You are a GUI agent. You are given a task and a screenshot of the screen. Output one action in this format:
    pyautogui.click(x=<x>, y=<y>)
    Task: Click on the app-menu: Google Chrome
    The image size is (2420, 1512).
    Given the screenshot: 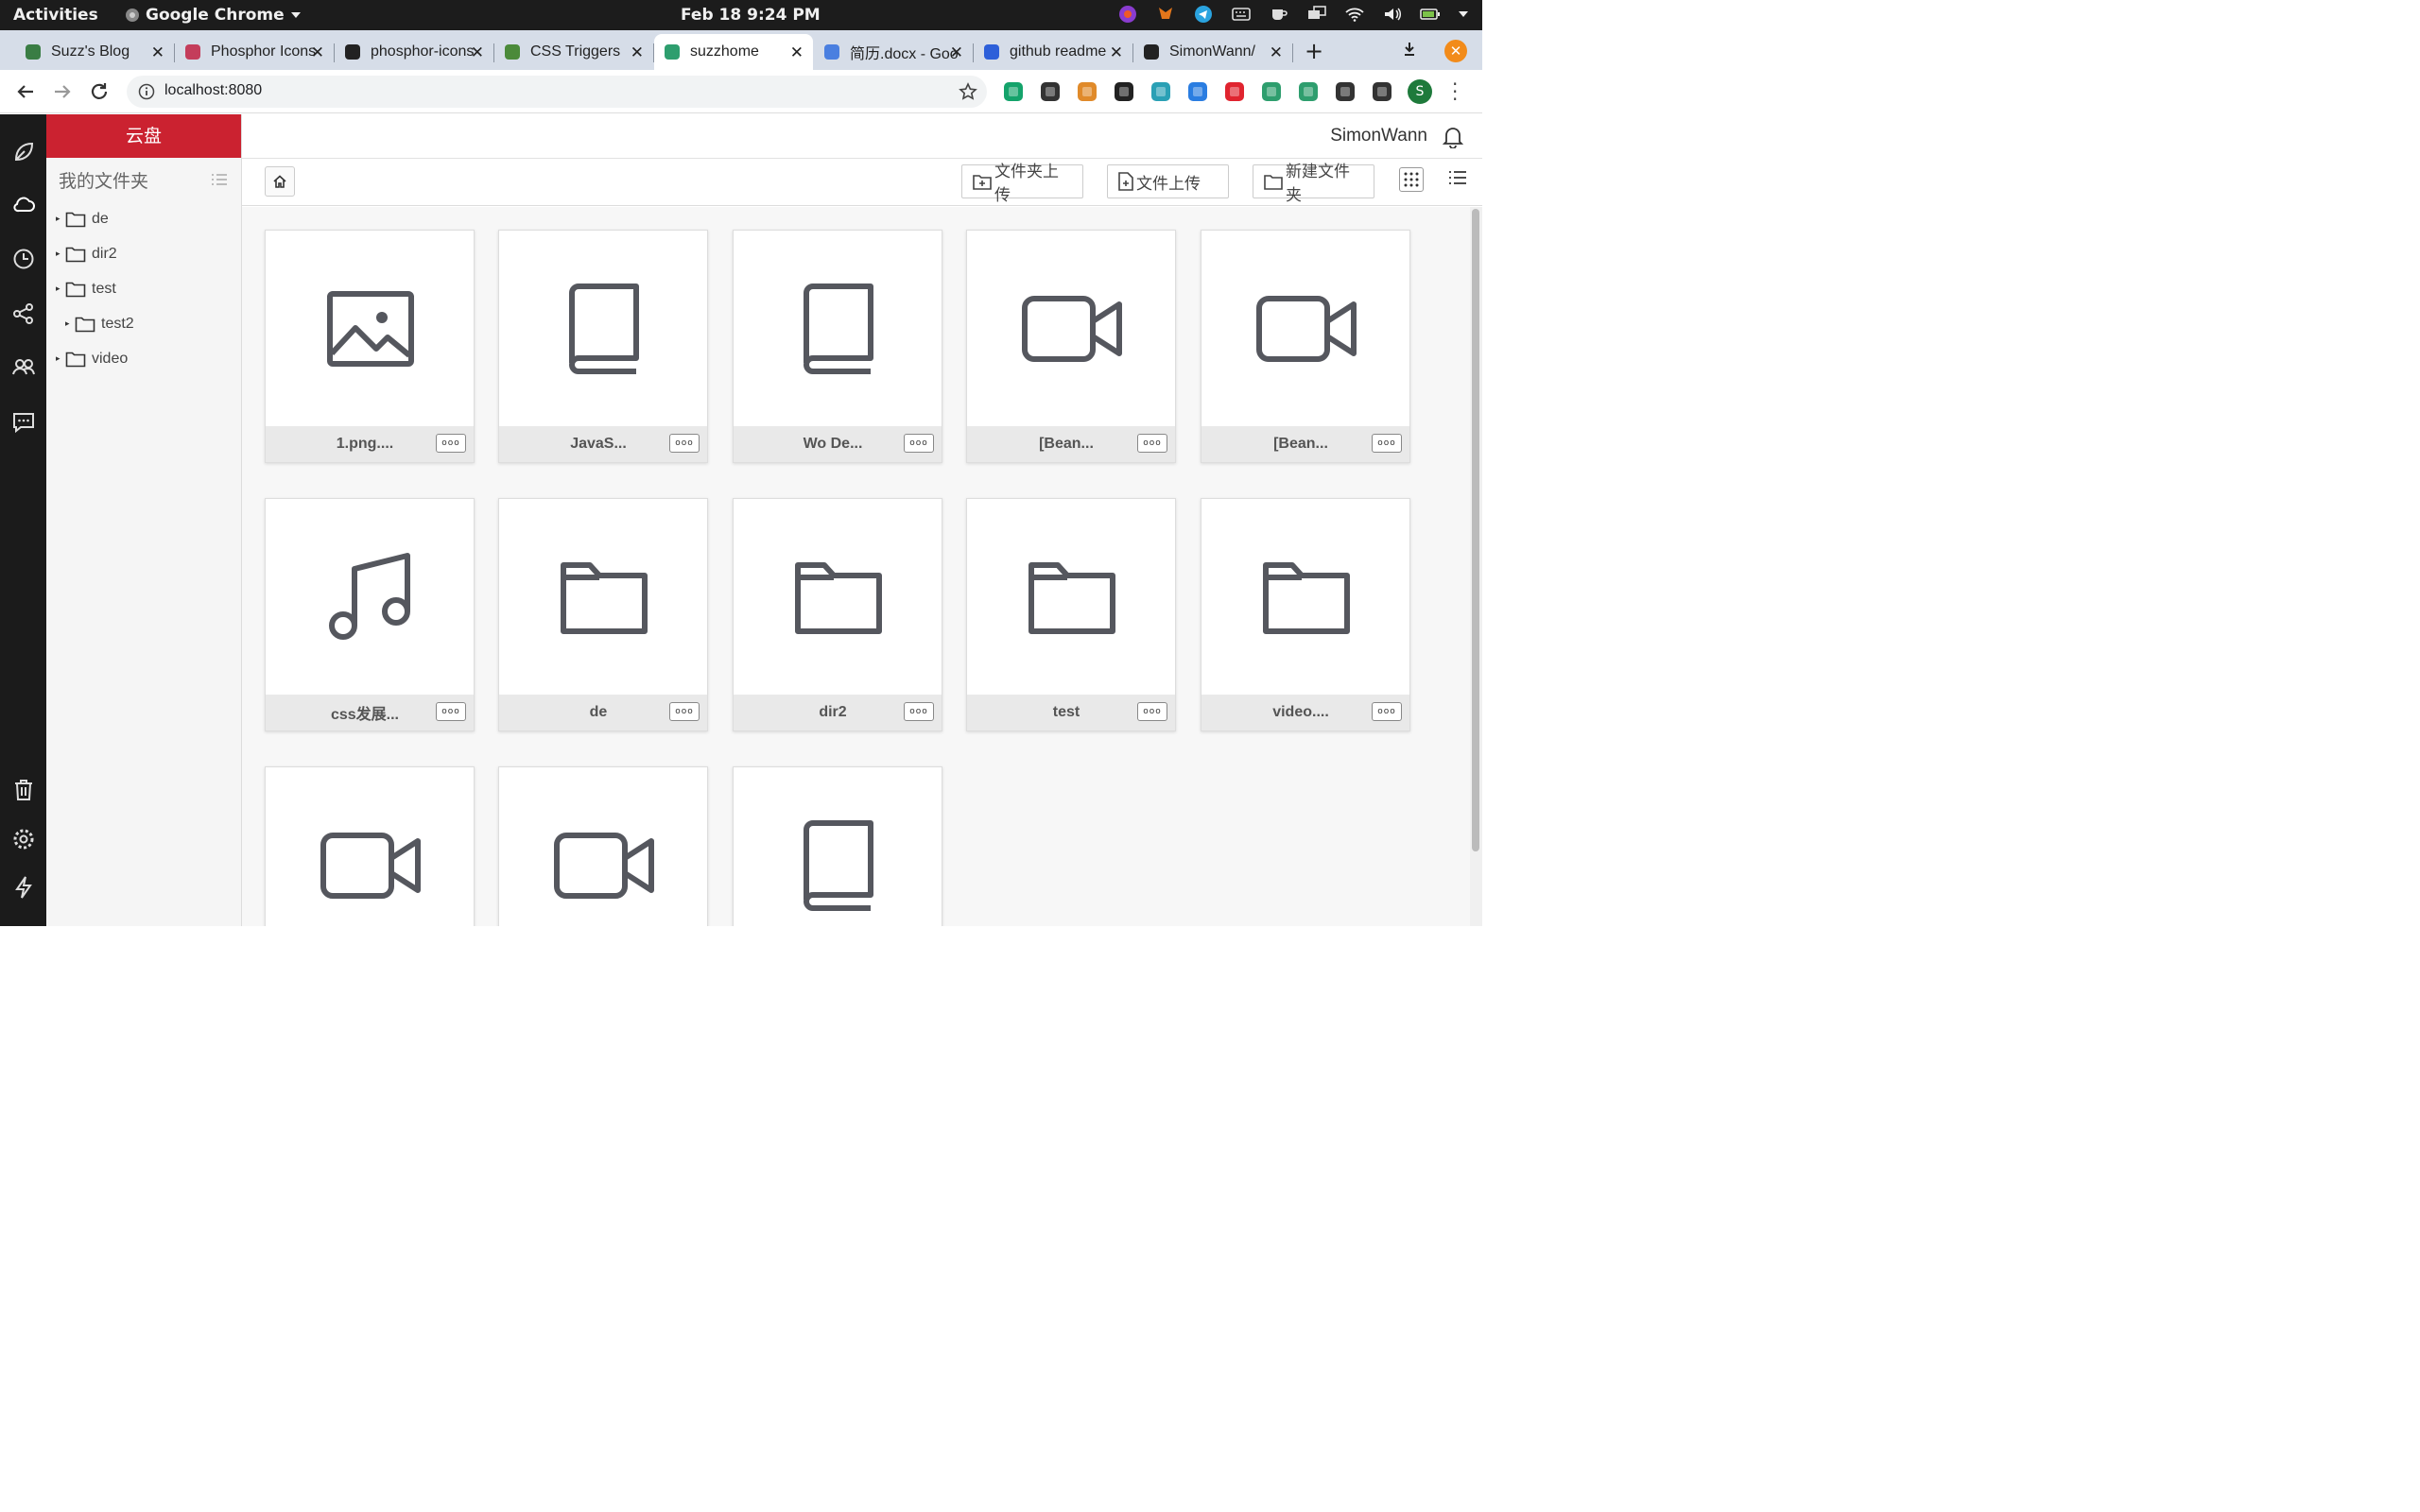 What is the action you would take?
    pyautogui.click(x=213, y=15)
    